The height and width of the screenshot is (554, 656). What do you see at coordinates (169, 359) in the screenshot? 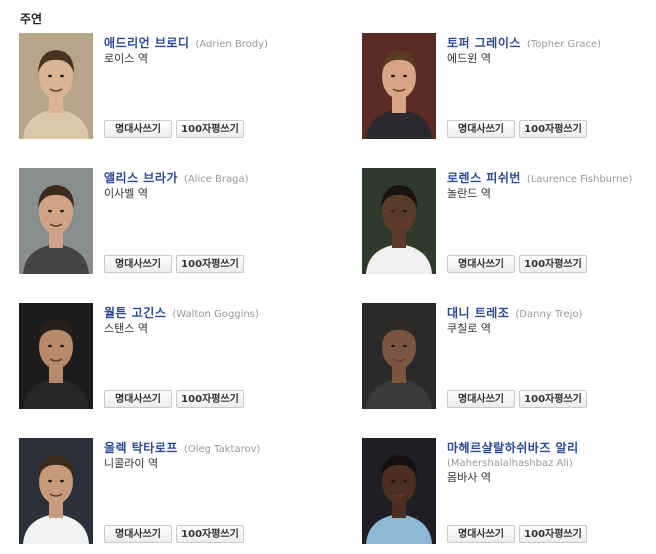
I see `cast-card: 월튼 고긴스 (Walton Goggins) 스탠스 역명대사쓰기 100자평쓰기` at bounding box center [169, 359].